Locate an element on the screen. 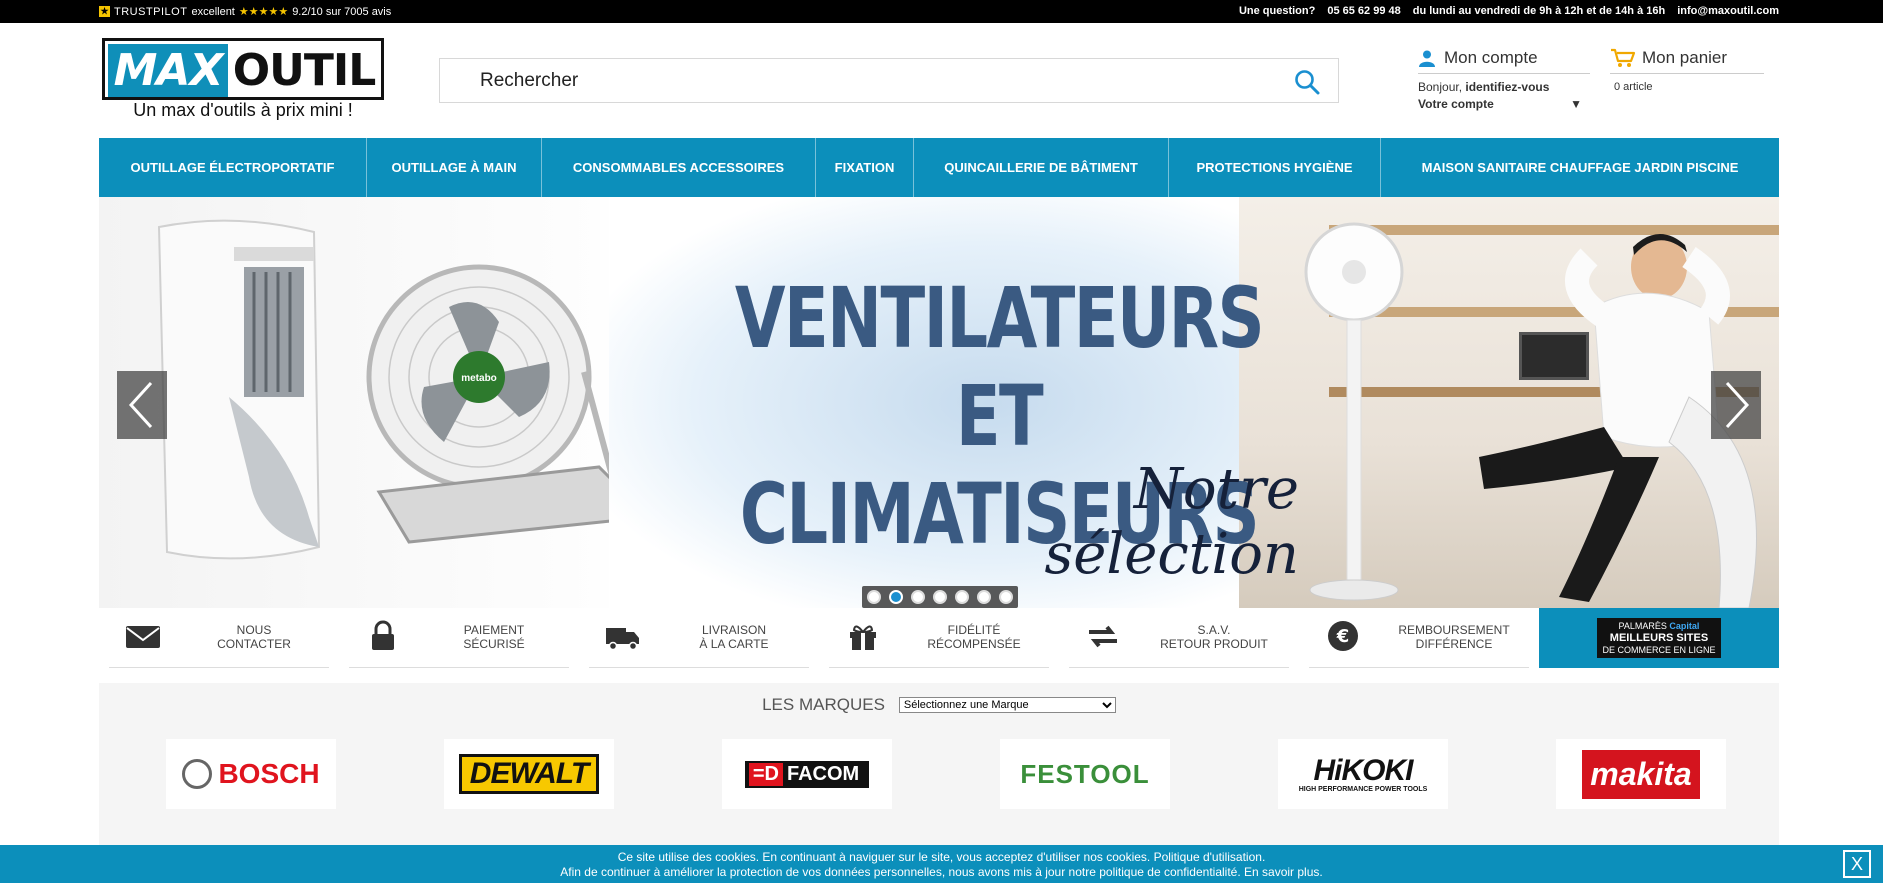 The height and width of the screenshot is (883, 1883). greeting-text: Bonjour, is located at coordinates (1440, 87).